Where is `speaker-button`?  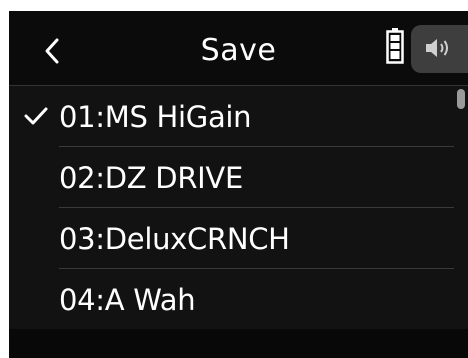 speaker-button is located at coordinates (439, 49).